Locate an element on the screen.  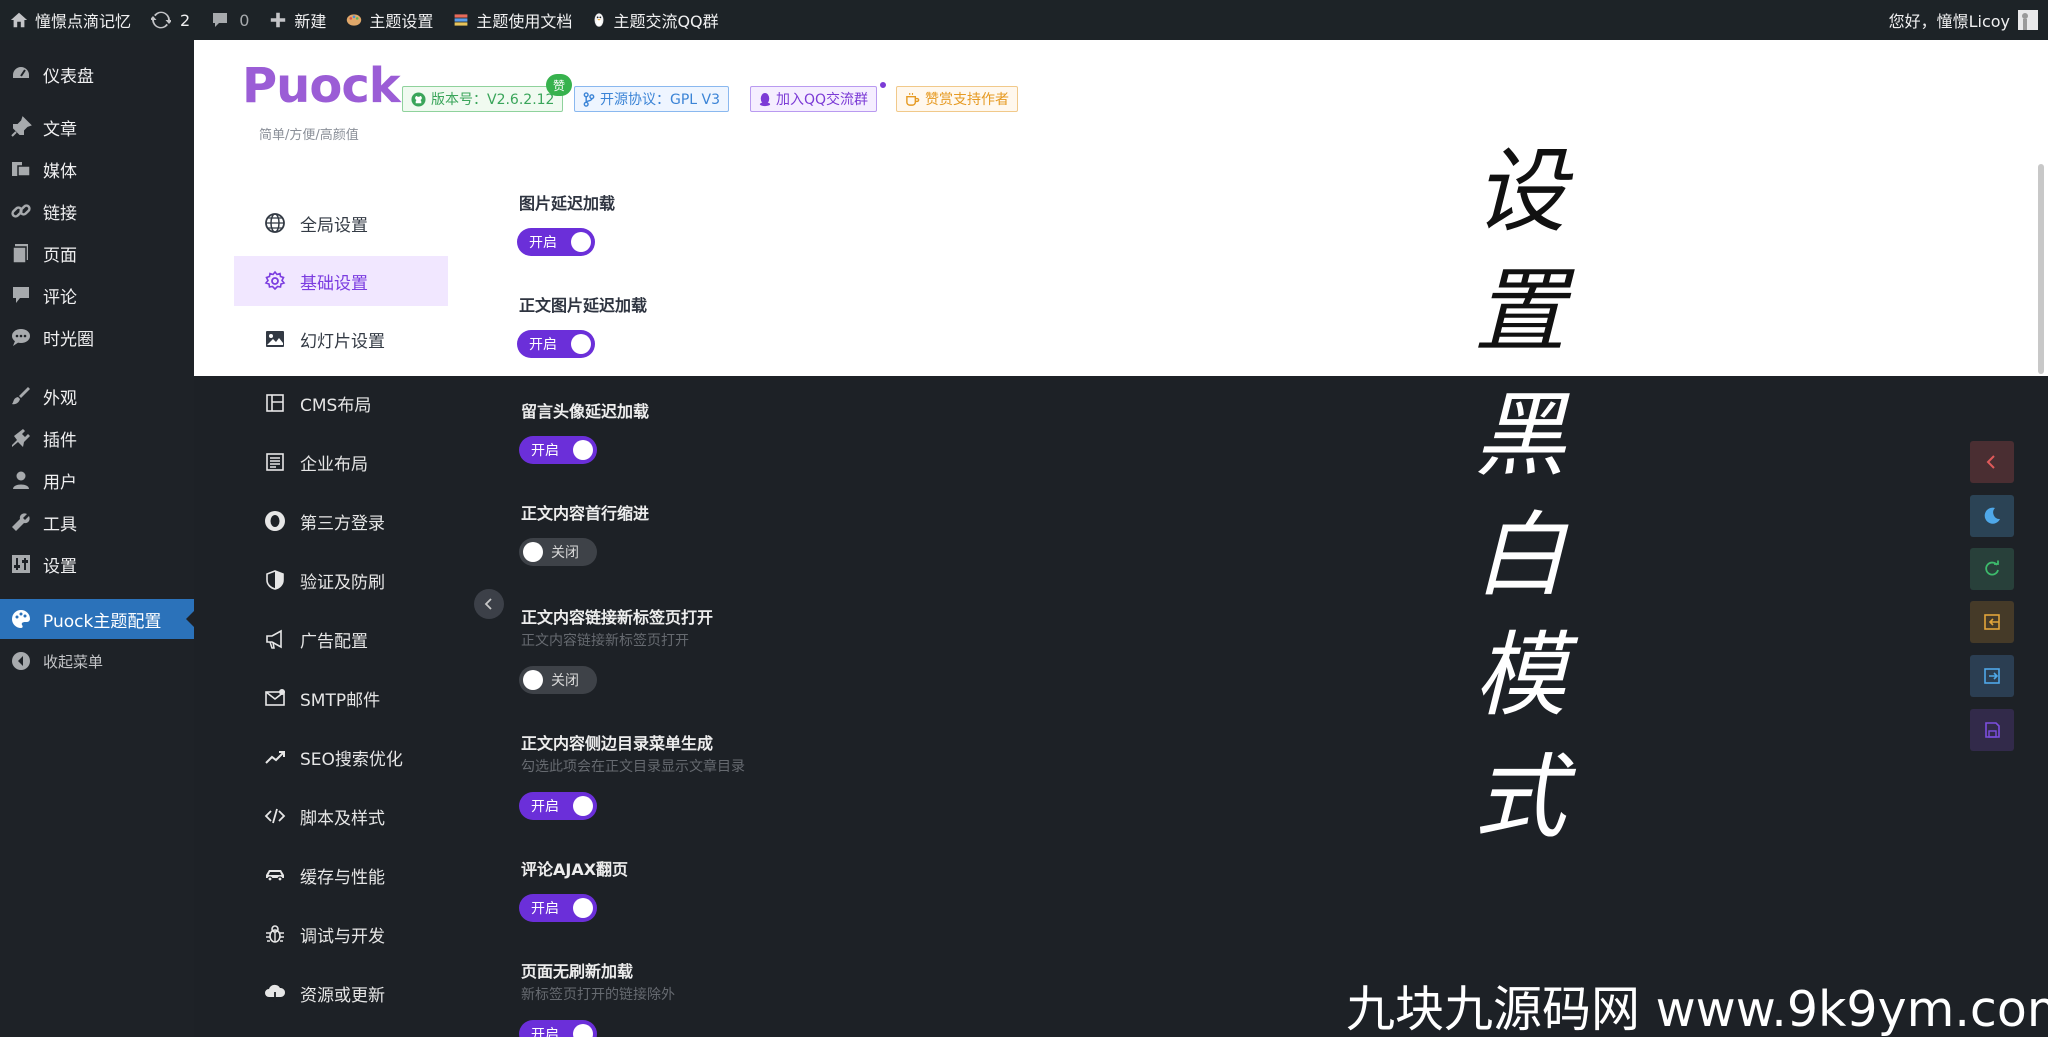
tool-export-button is located at coordinates (1992, 676).